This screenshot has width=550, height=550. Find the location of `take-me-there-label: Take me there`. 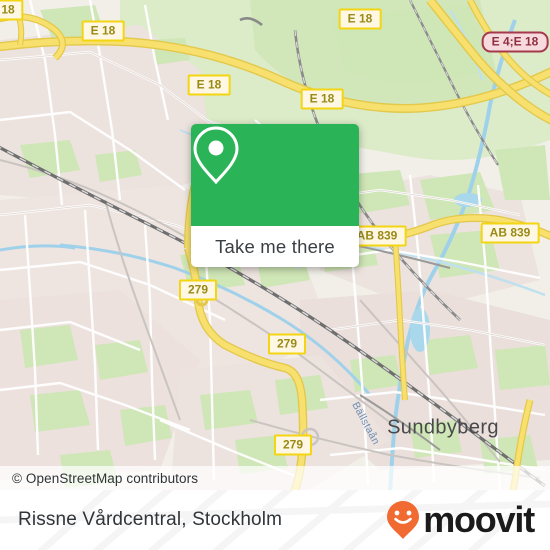

take-me-there-label: Take me there is located at coordinates (275, 246).